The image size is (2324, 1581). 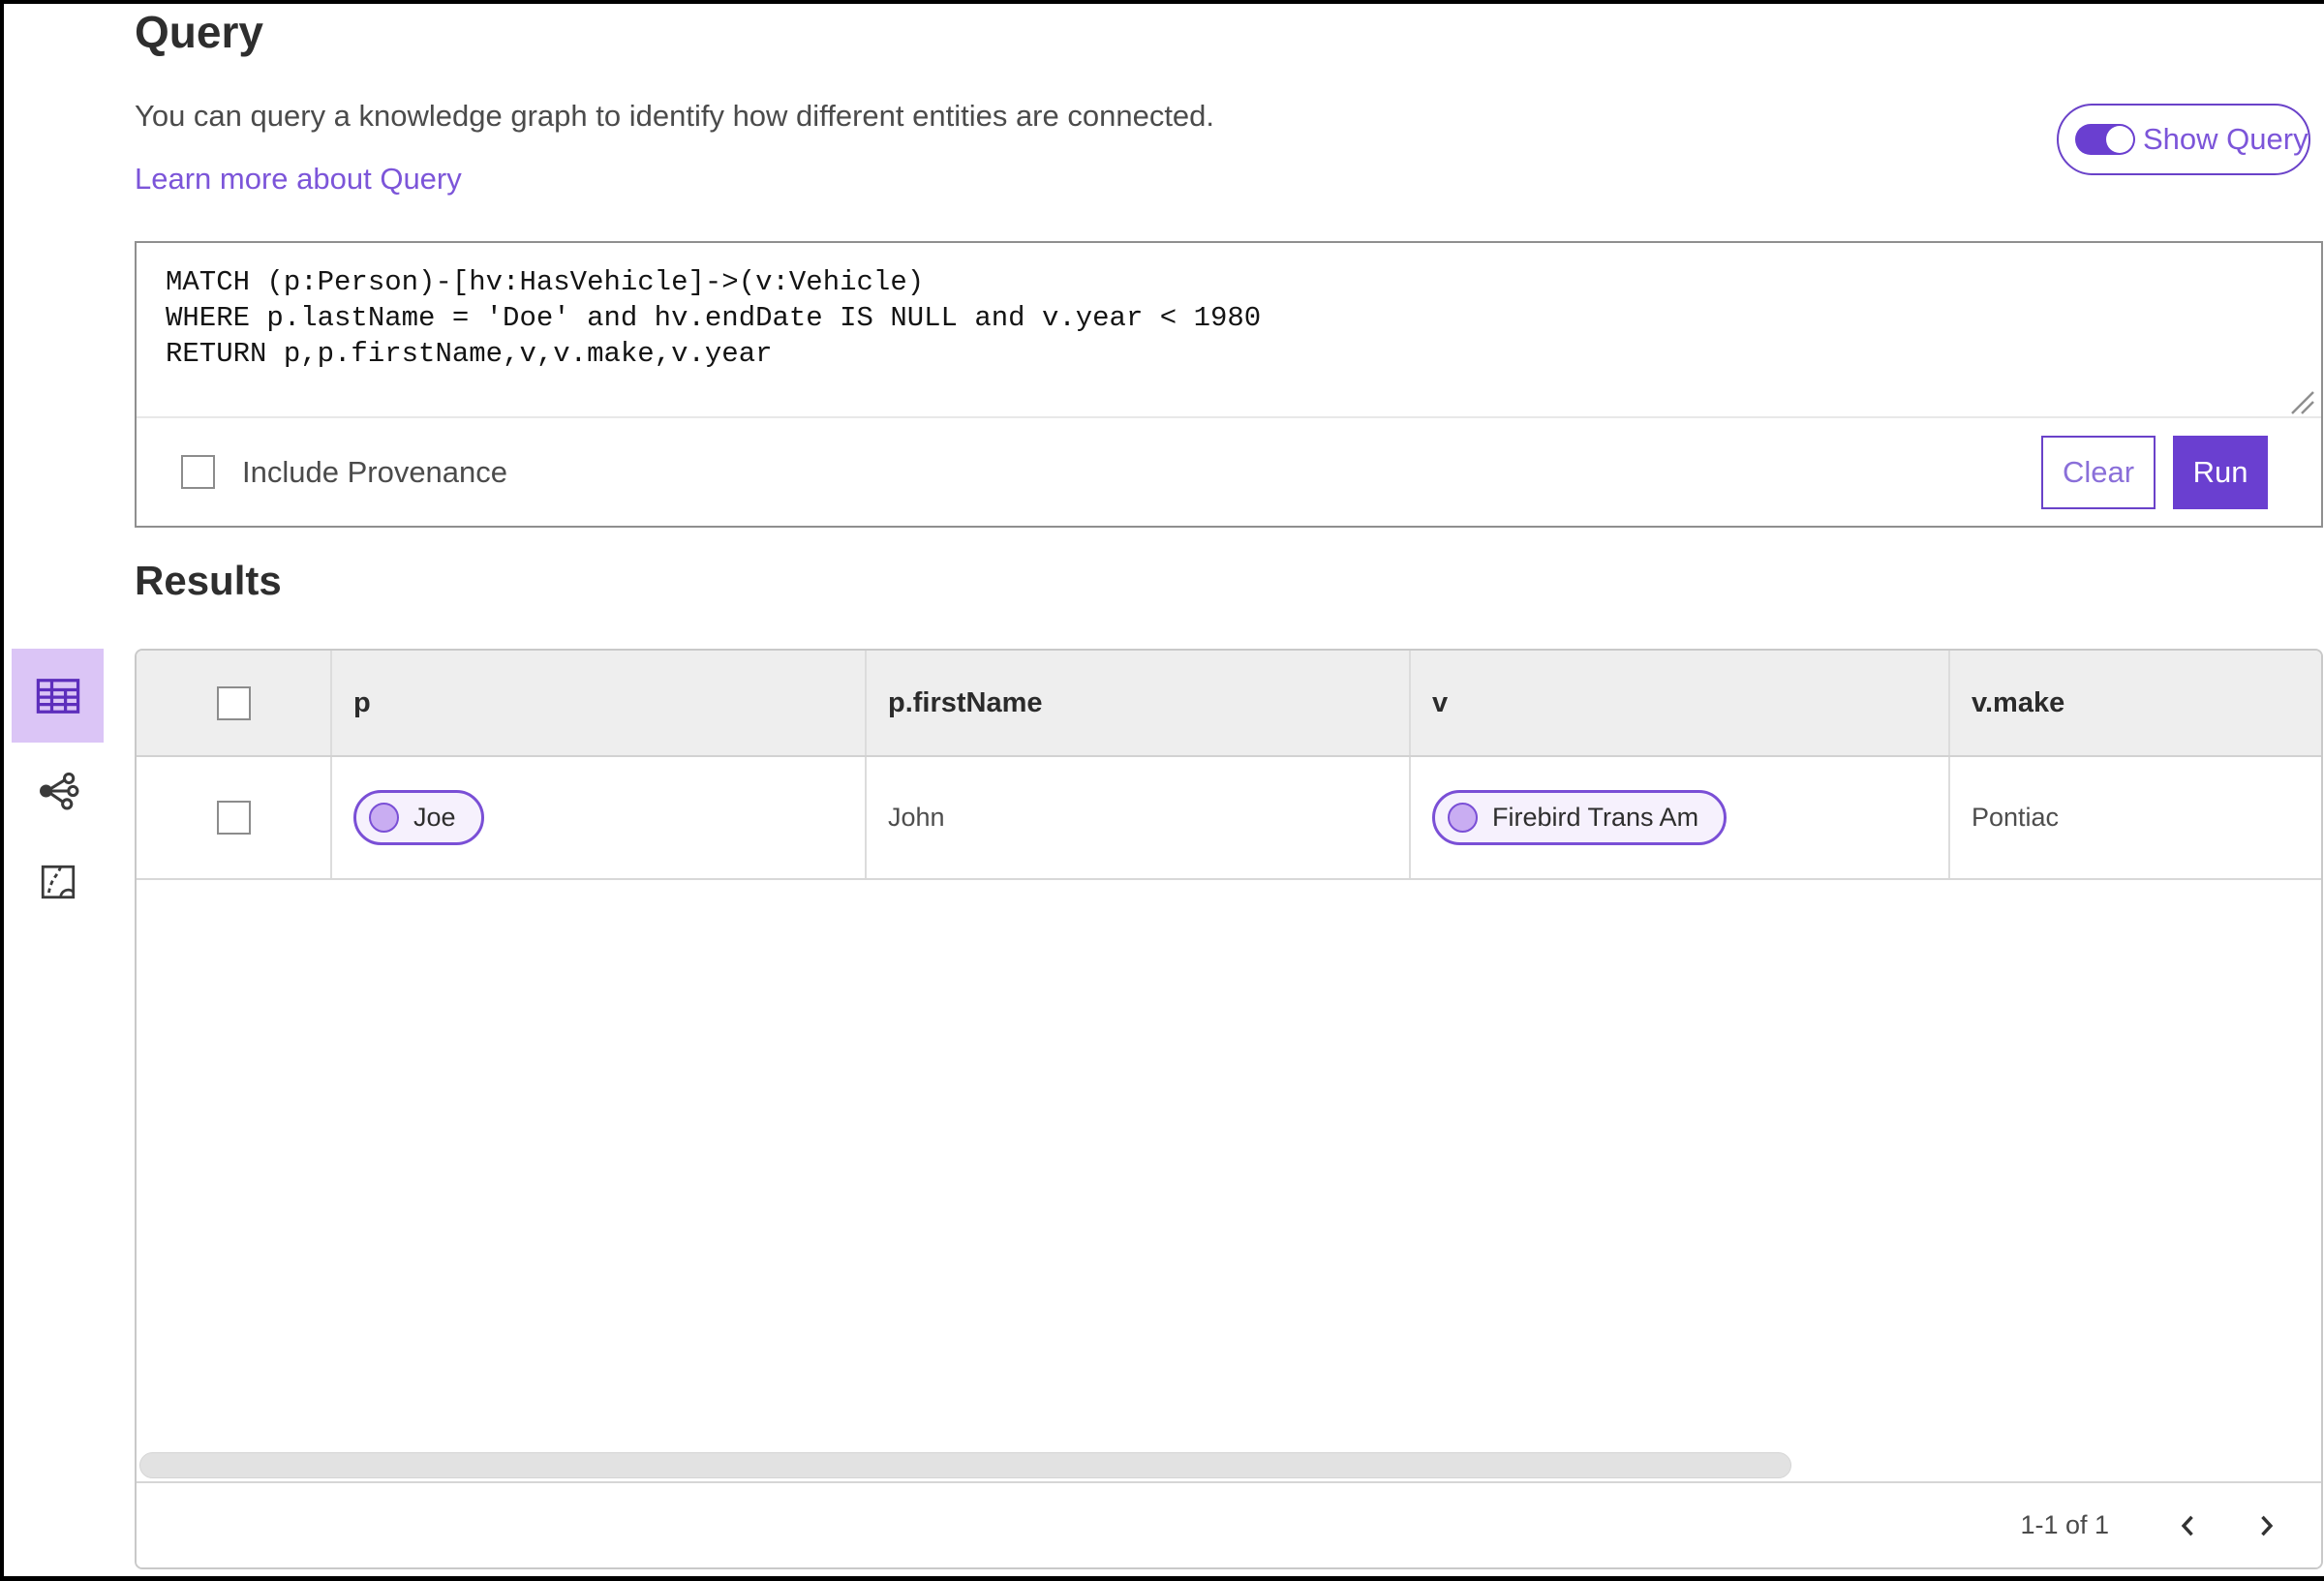 I want to click on table-row: Joe John Firebird Trans Am Pontiac, so click(x=1229, y=818).